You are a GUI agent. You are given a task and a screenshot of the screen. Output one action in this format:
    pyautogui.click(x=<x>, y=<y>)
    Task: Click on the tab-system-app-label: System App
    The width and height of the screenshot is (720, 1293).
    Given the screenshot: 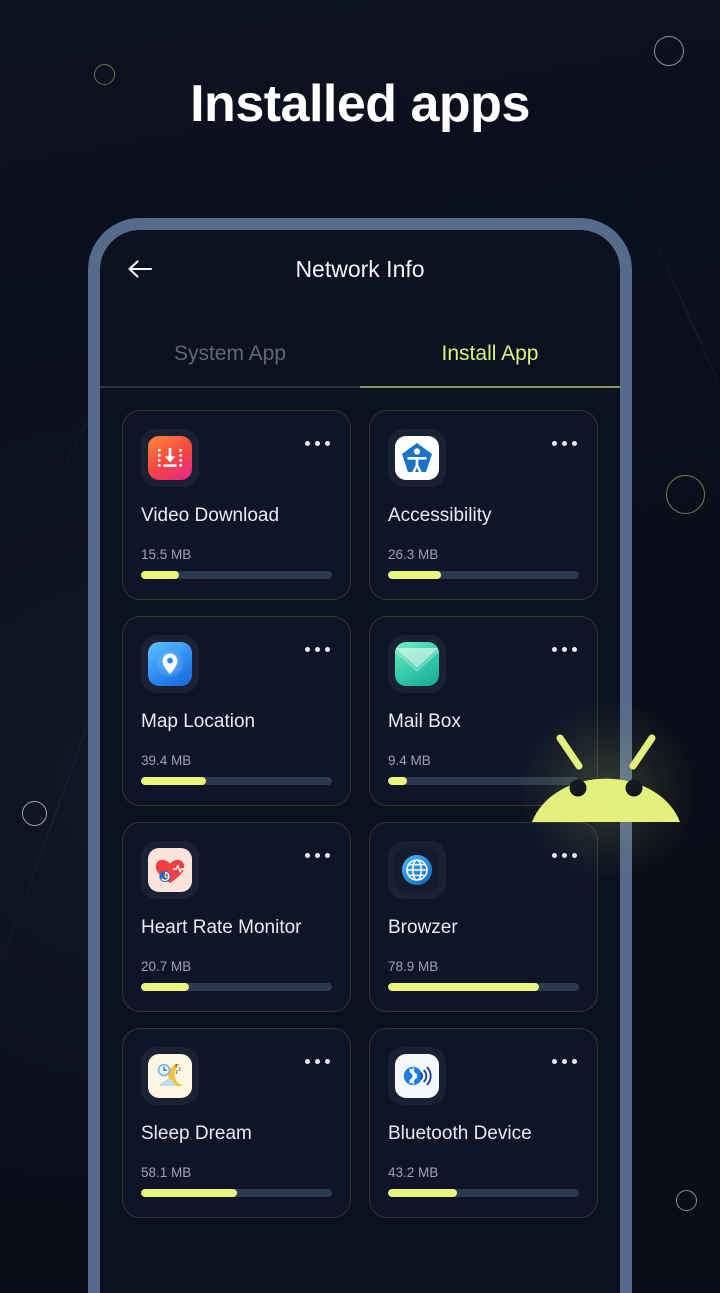 What is the action you would take?
    pyautogui.click(x=230, y=353)
    